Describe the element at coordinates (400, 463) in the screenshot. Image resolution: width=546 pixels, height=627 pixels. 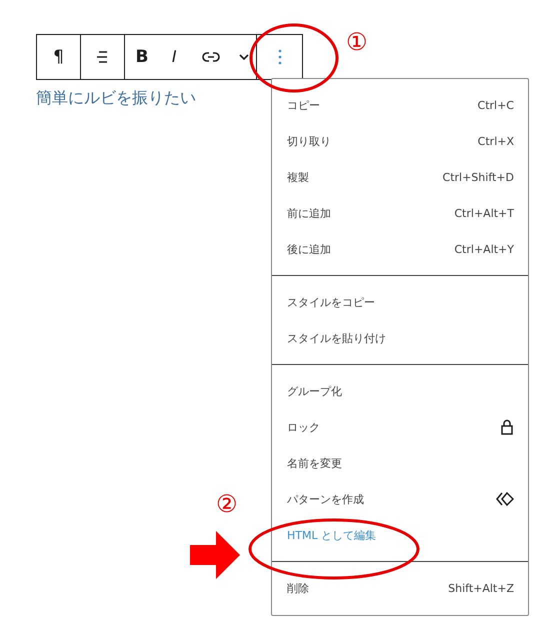
I see `menu-item: 名前を変更` at that location.